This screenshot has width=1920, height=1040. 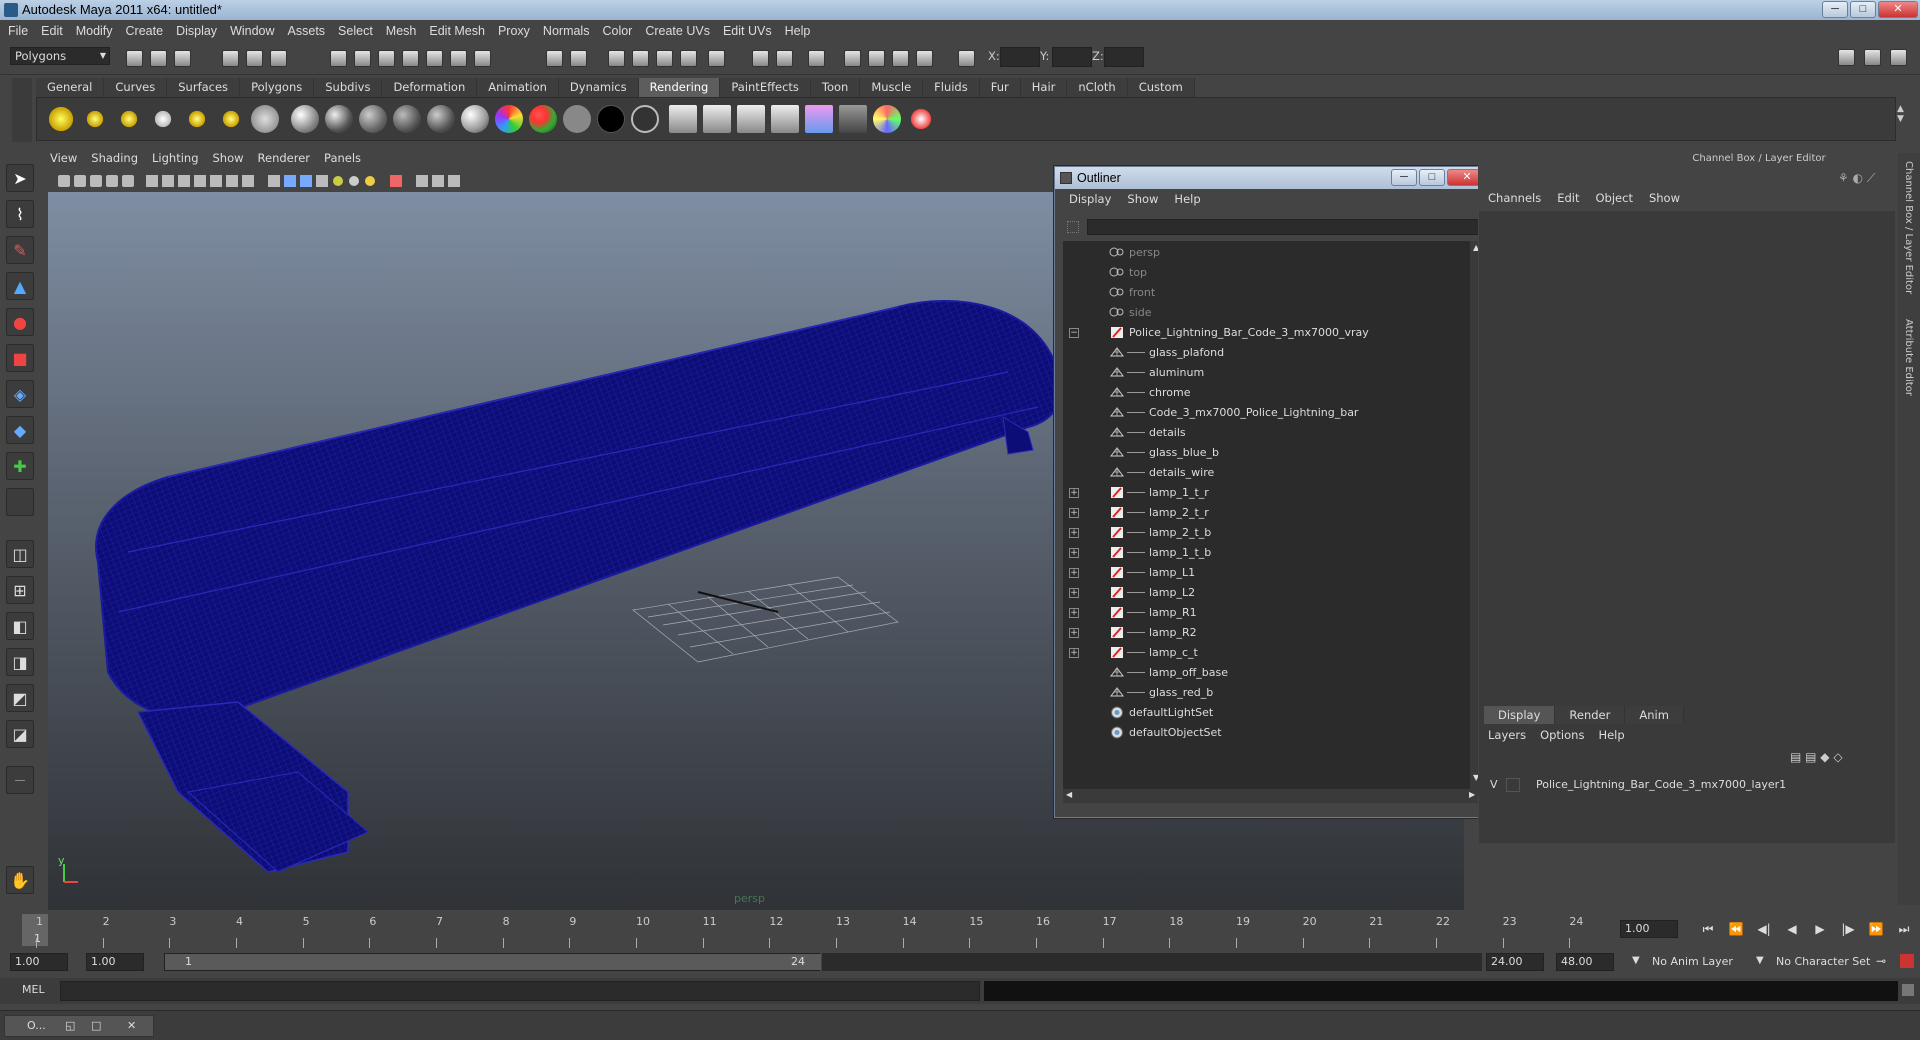 What do you see at coordinates (664, 58) in the screenshot?
I see `ipr-render-icon` at bounding box center [664, 58].